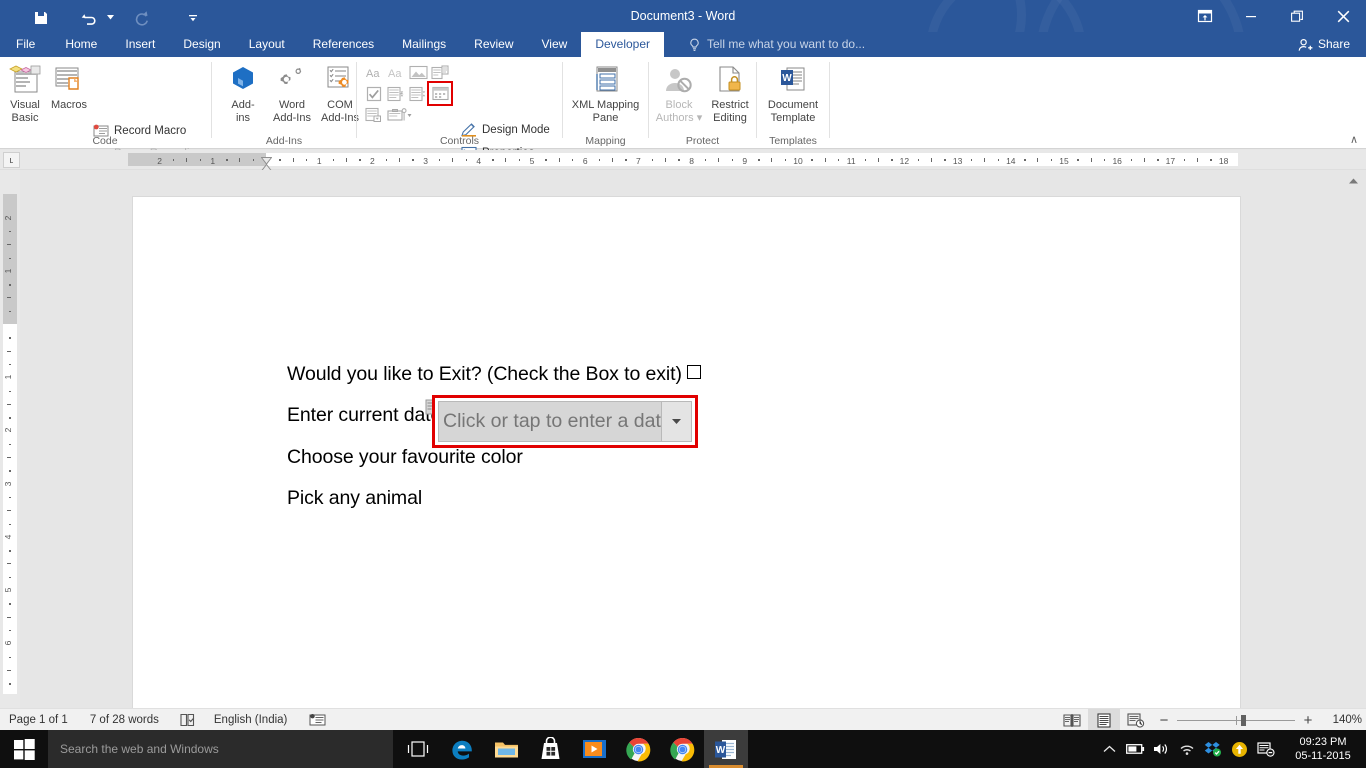 The height and width of the screenshot is (768, 1366). I want to click on tab-references: References, so click(343, 44).